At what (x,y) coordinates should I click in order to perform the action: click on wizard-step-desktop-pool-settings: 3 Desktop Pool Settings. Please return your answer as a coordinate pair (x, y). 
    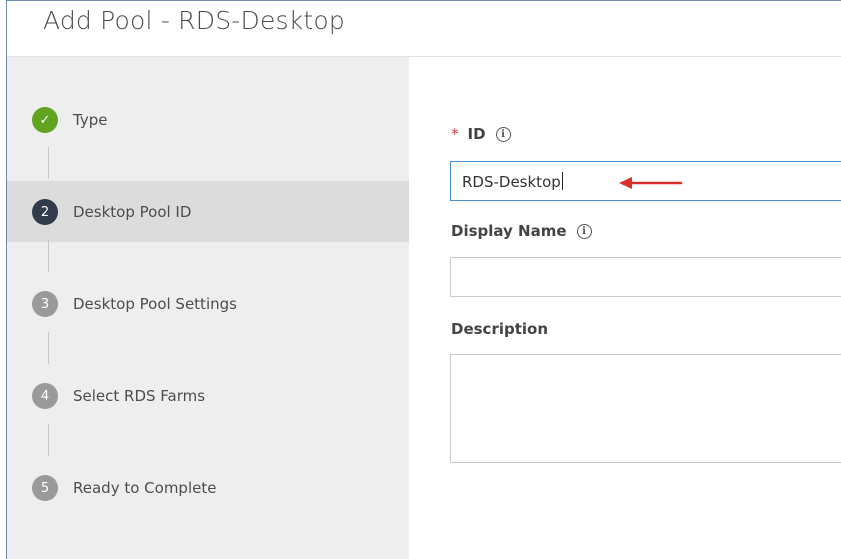
    Looking at the image, I should click on (134, 304).